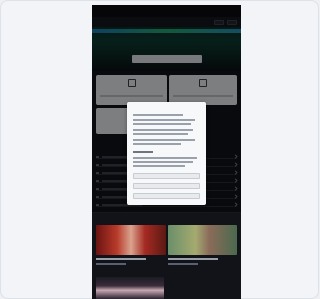 This screenshot has width=320, height=299. Describe the element at coordinates (143, 152) in the screenshot. I see `dialog-link` at that location.